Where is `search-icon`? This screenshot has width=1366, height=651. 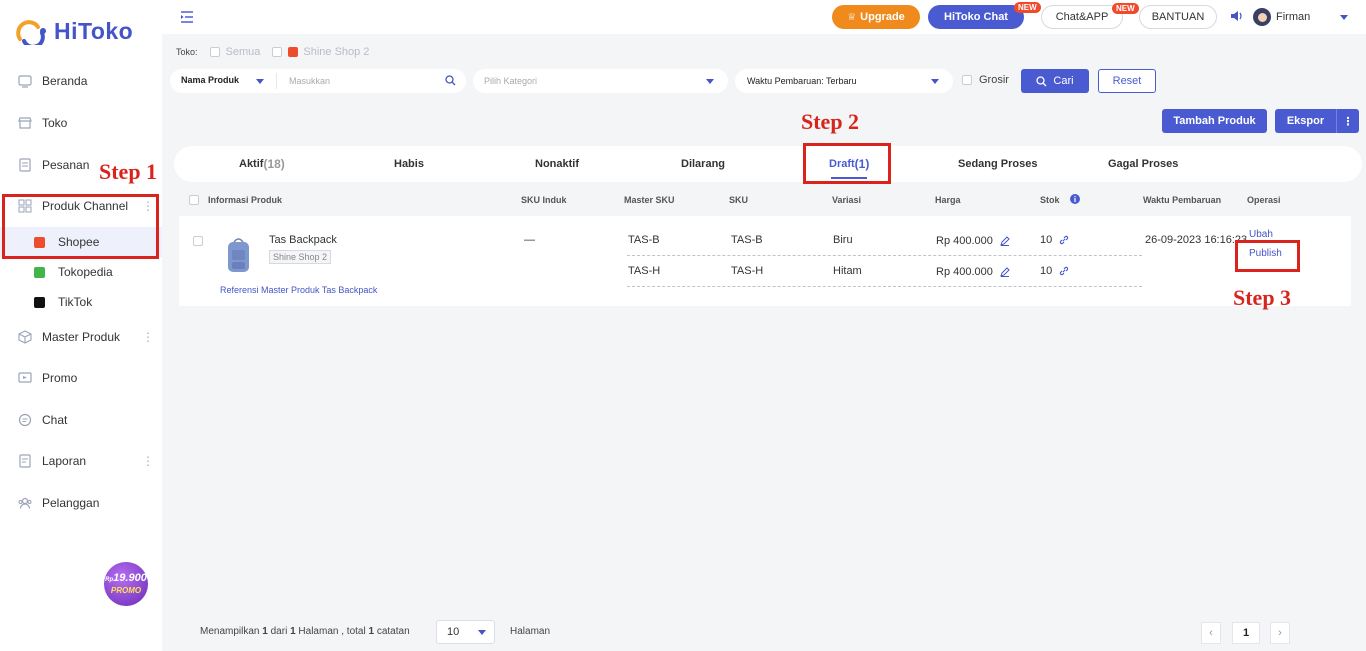
search-icon is located at coordinates (450, 81).